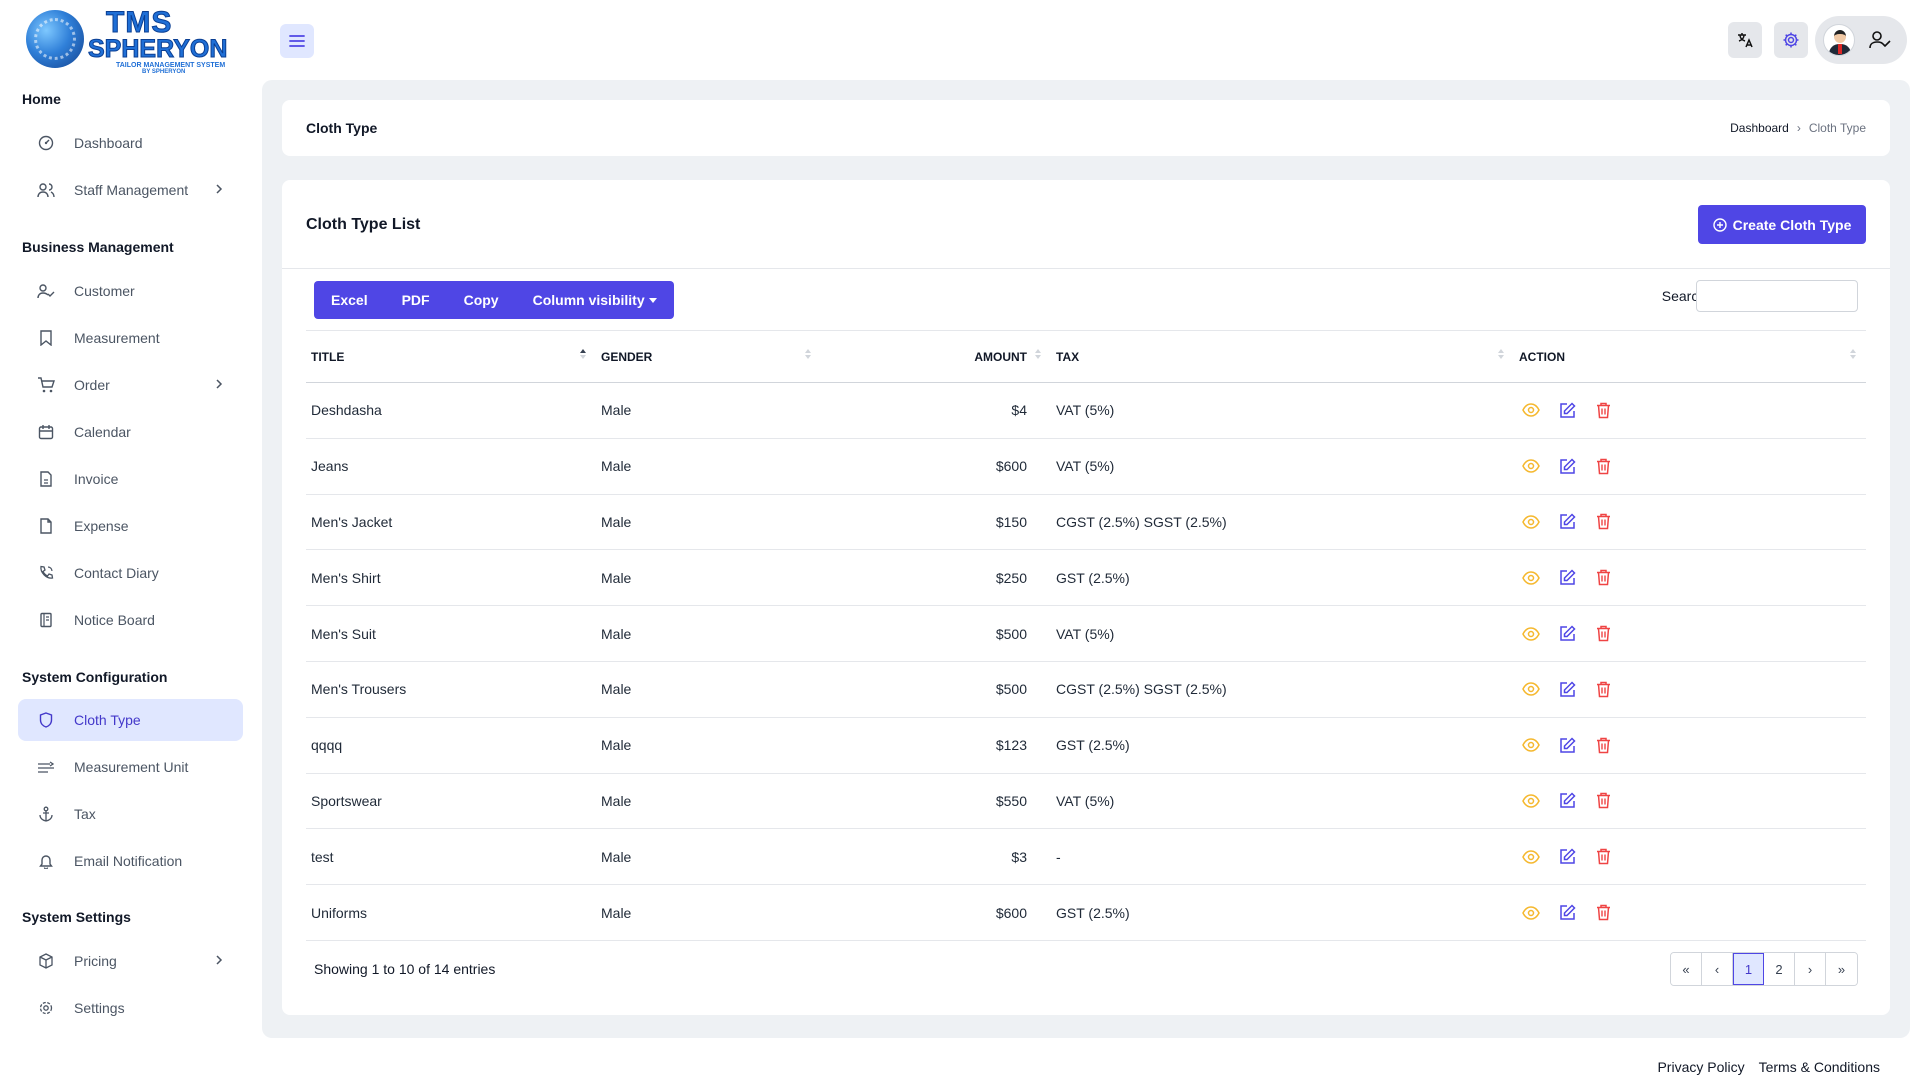 Image resolution: width=1920 pixels, height=1080 pixels. Describe the element at coordinates (416, 300) in the screenshot. I see `pdf-button: PDF` at that location.